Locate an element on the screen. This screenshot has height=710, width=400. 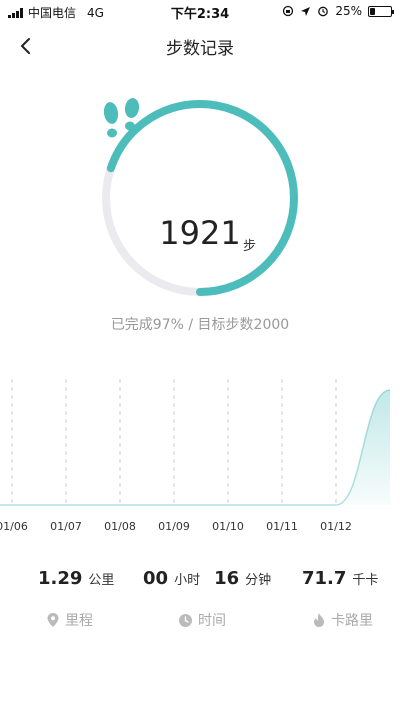
stats-labels: 里程 时间 卡路里 is located at coordinates (200, 620).